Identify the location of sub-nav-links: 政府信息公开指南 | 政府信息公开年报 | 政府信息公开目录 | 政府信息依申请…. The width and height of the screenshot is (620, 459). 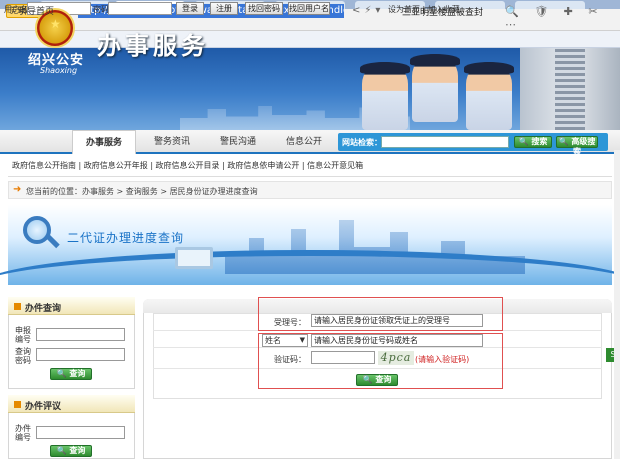
(187, 165).